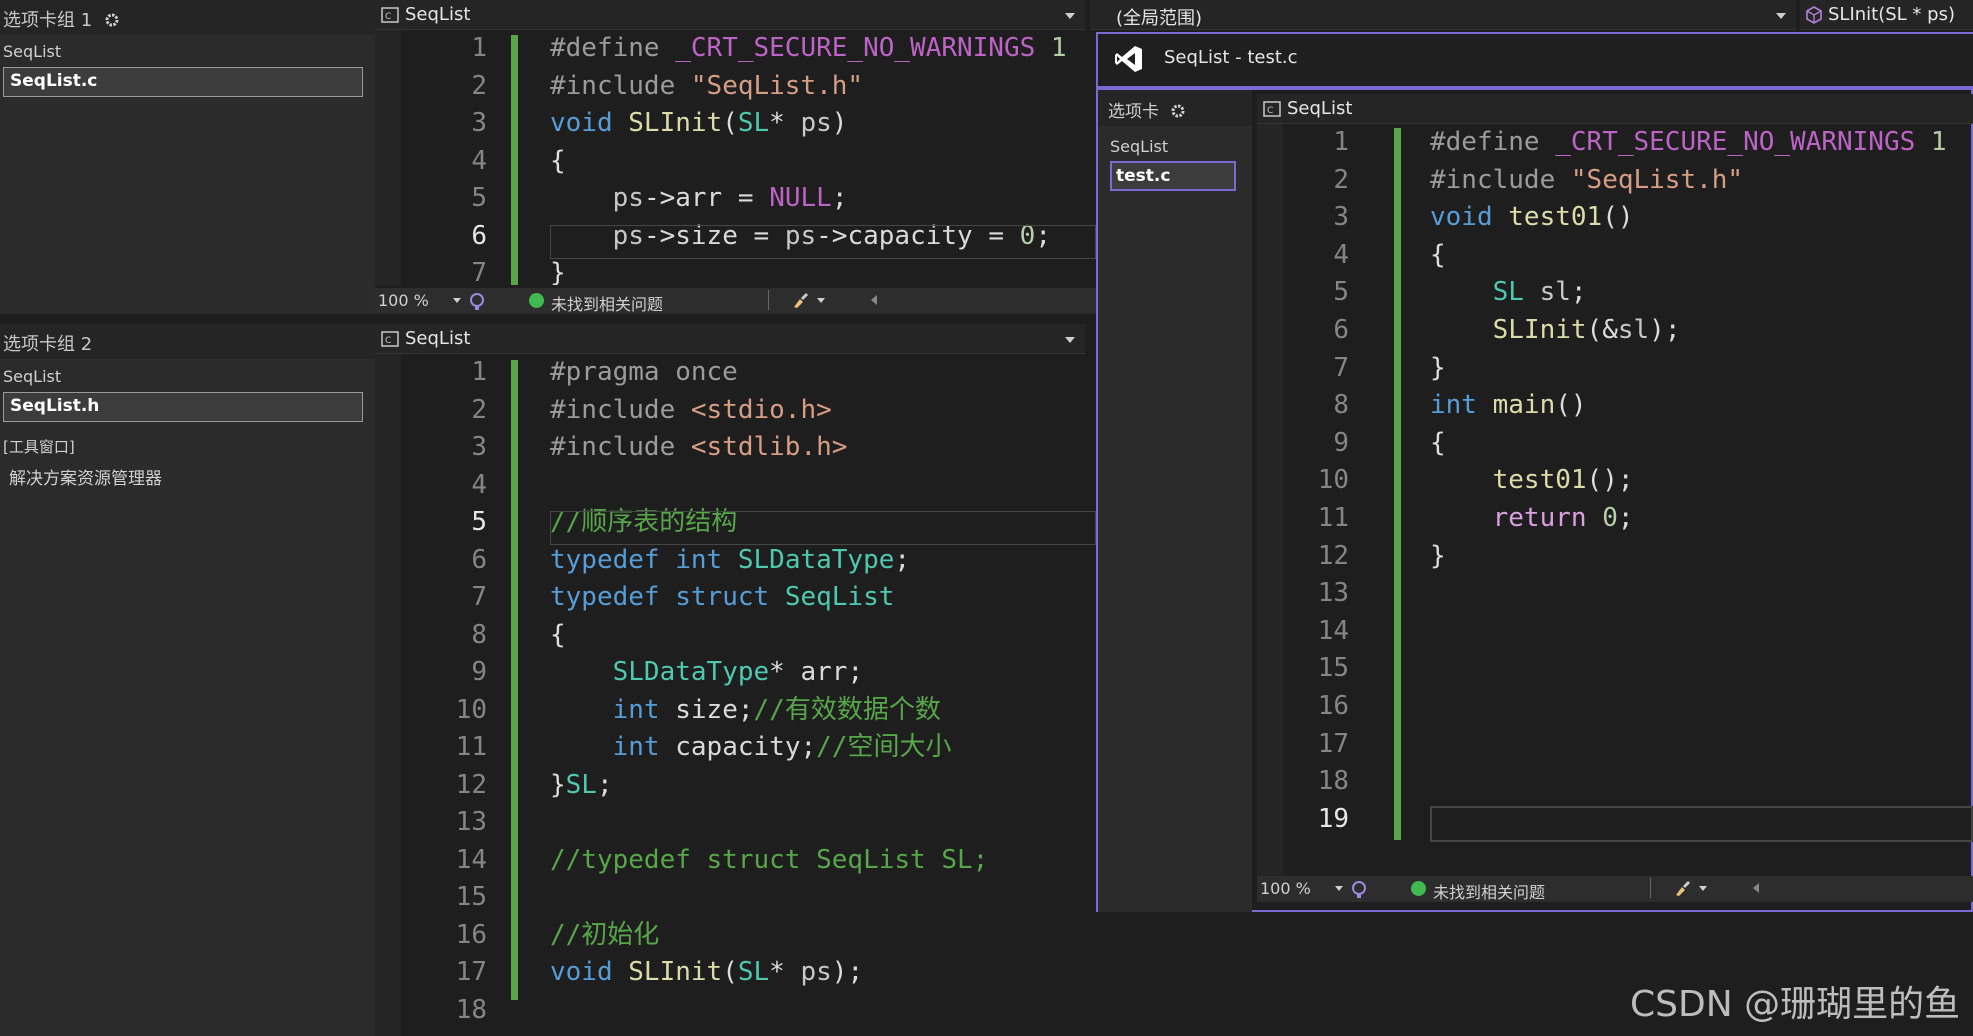 The image size is (1973, 1036). Describe the element at coordinates (1615, 109) in the screenshot. I see `float-project-dropdown: C SeqList` at that location.